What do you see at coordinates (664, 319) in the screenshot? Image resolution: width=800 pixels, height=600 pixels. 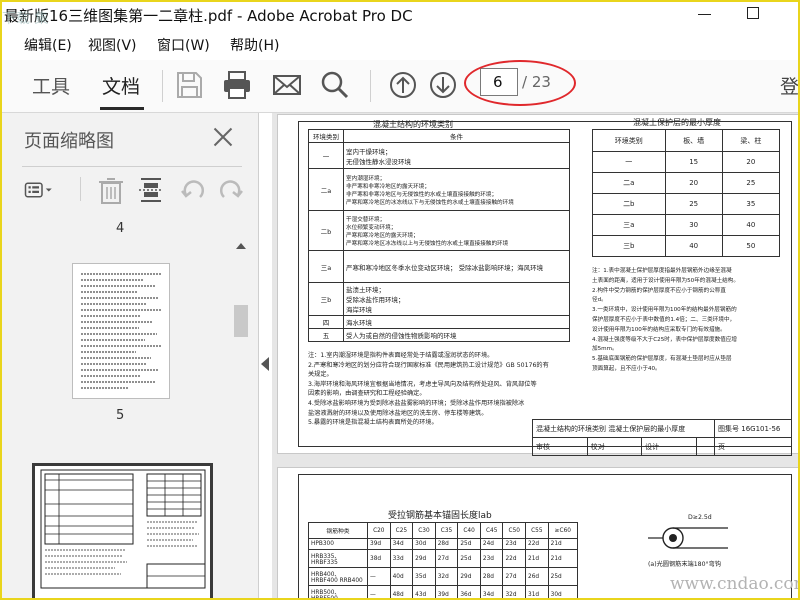 I see `cover-note-line: 保护层厚度不应小于表中数值的1.4倍；二、三类环境中，` at bounding box center [664, 319].